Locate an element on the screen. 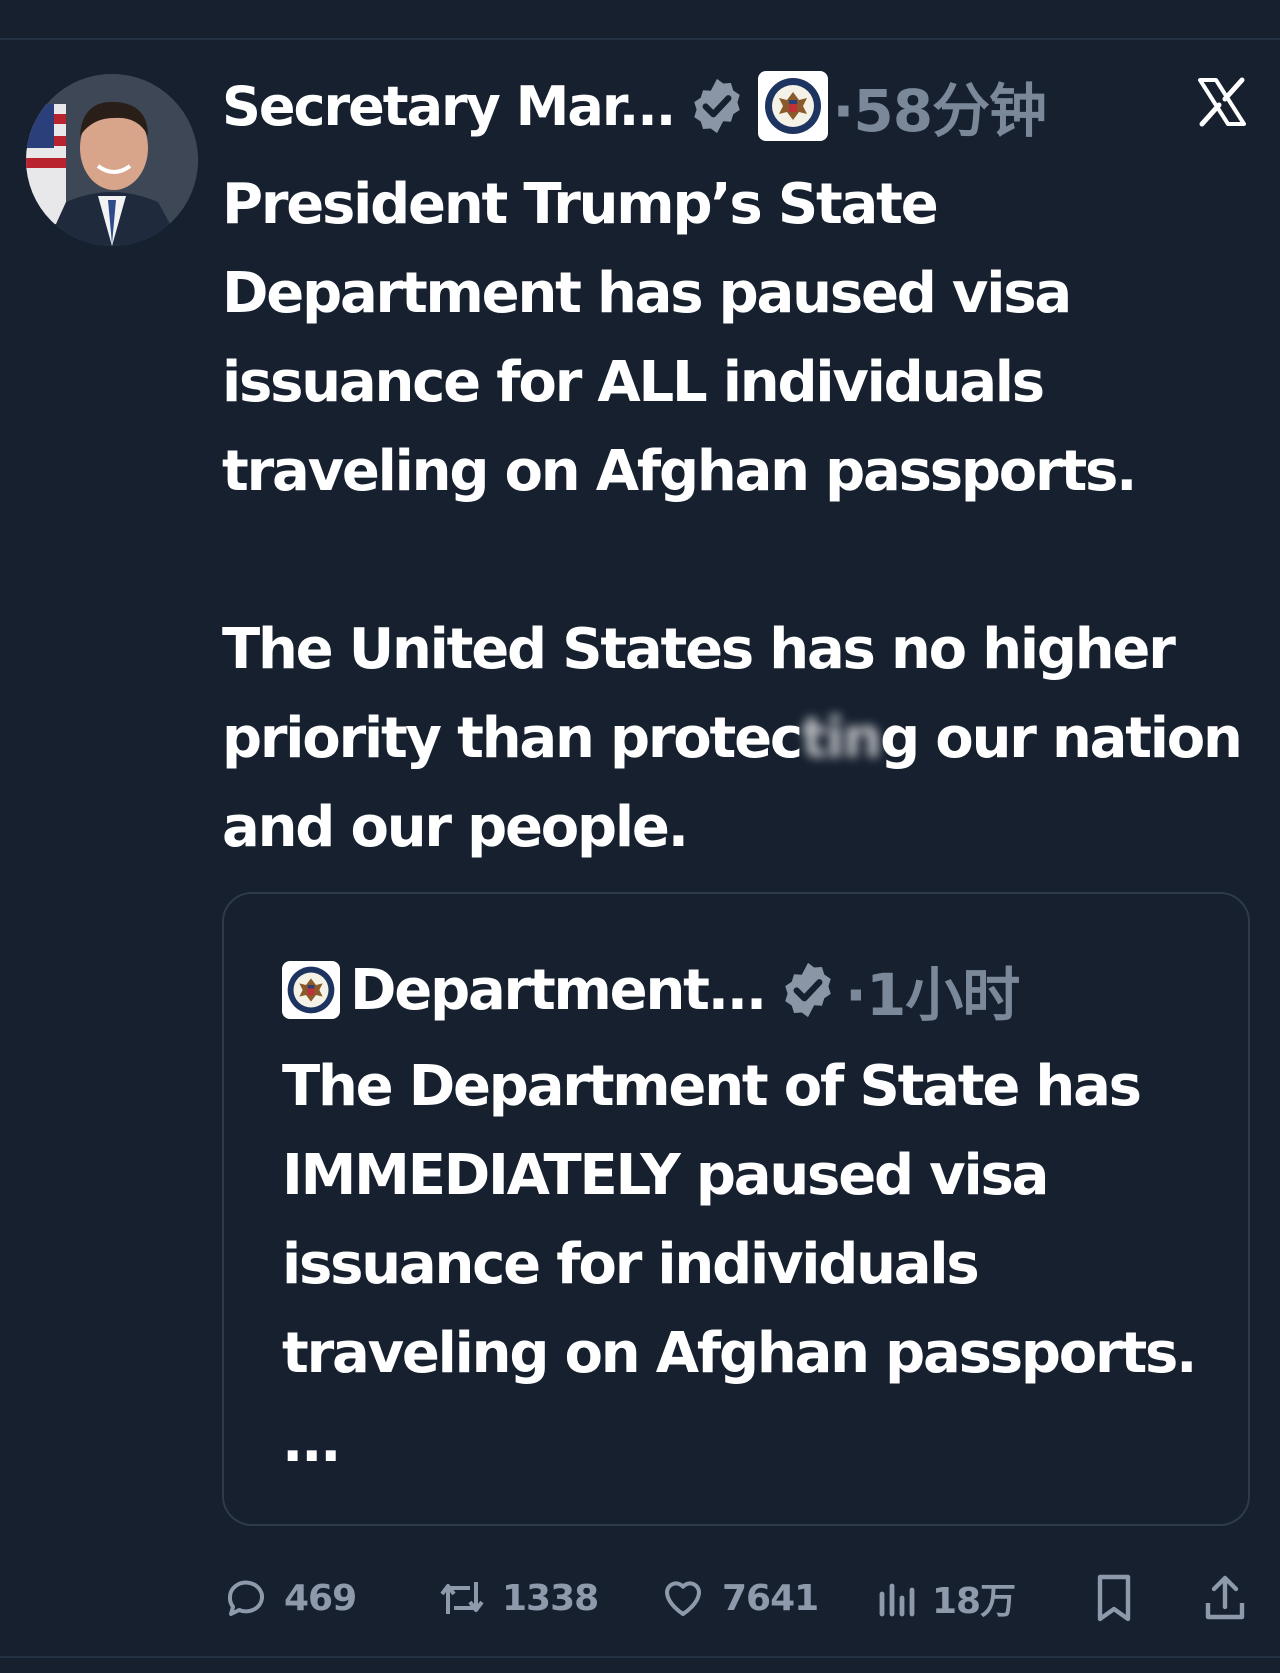  share-icon is located at coordinates (1225, 1598).